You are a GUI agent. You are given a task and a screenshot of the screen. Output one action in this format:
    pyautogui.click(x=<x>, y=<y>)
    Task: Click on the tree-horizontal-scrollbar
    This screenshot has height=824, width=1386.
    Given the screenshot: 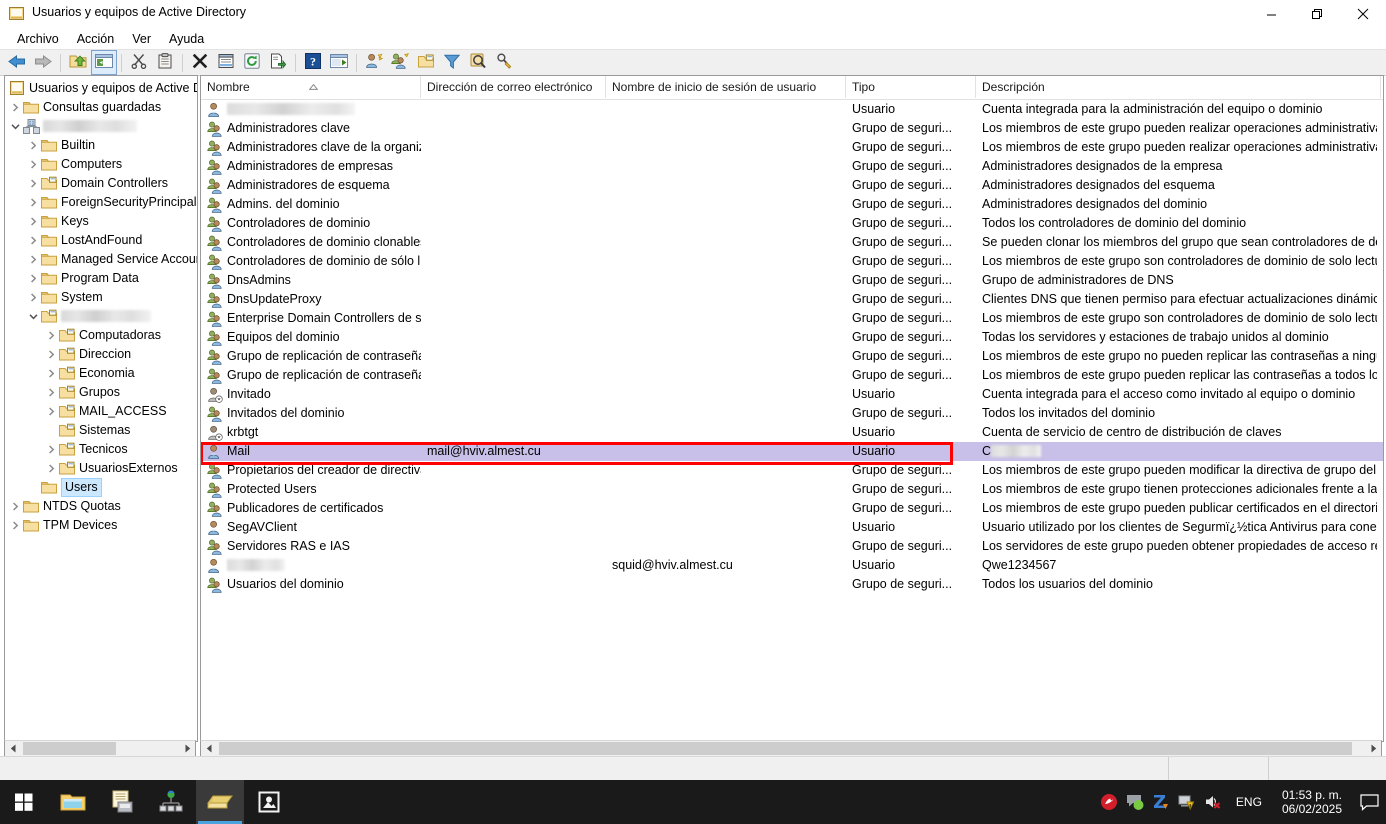 What is the action you would take?
    pyautogui.click(x=100, y=748)
    